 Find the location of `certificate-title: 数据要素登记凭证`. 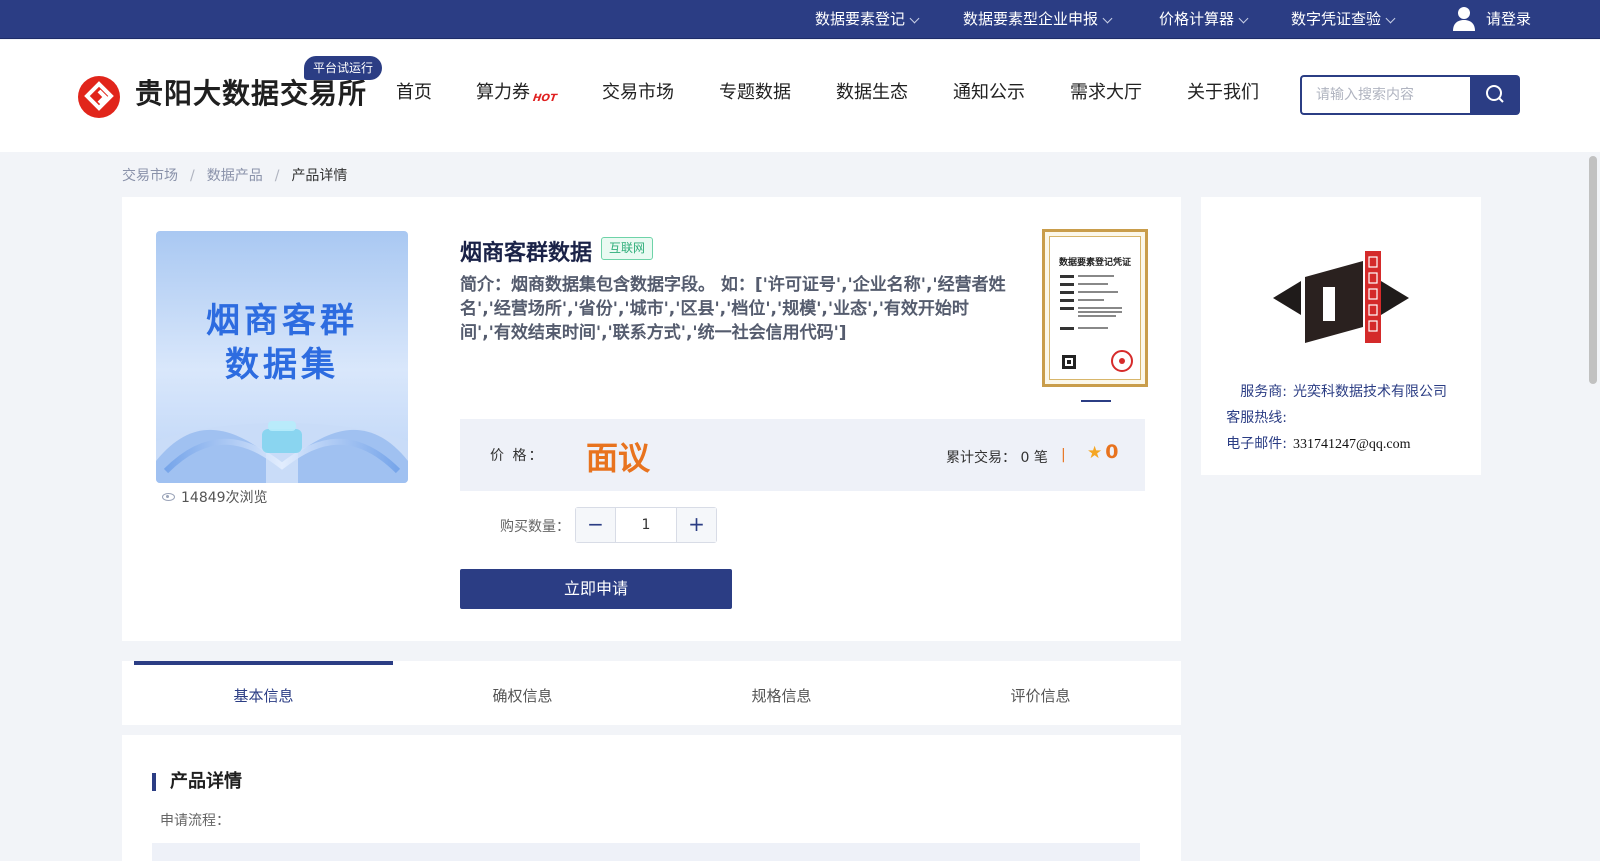

certificate-title: 数据要素登记凭证 is located at coordinates (1094, 263).